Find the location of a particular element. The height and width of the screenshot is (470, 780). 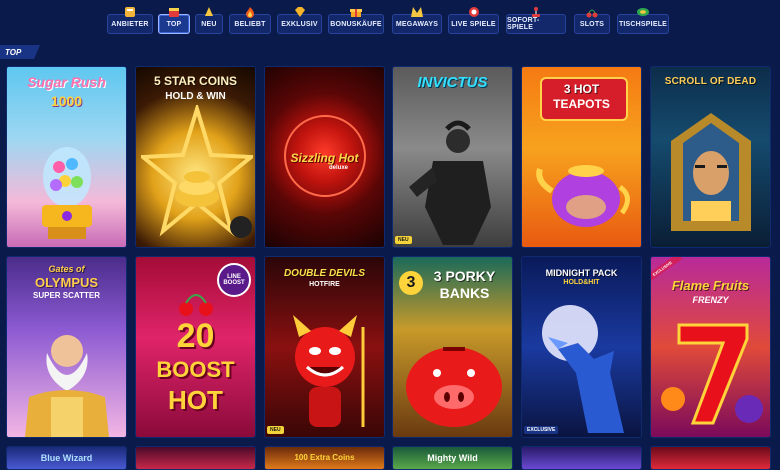

tab-label: SOFORT-SPIELE is located at coordinates (523, 24).